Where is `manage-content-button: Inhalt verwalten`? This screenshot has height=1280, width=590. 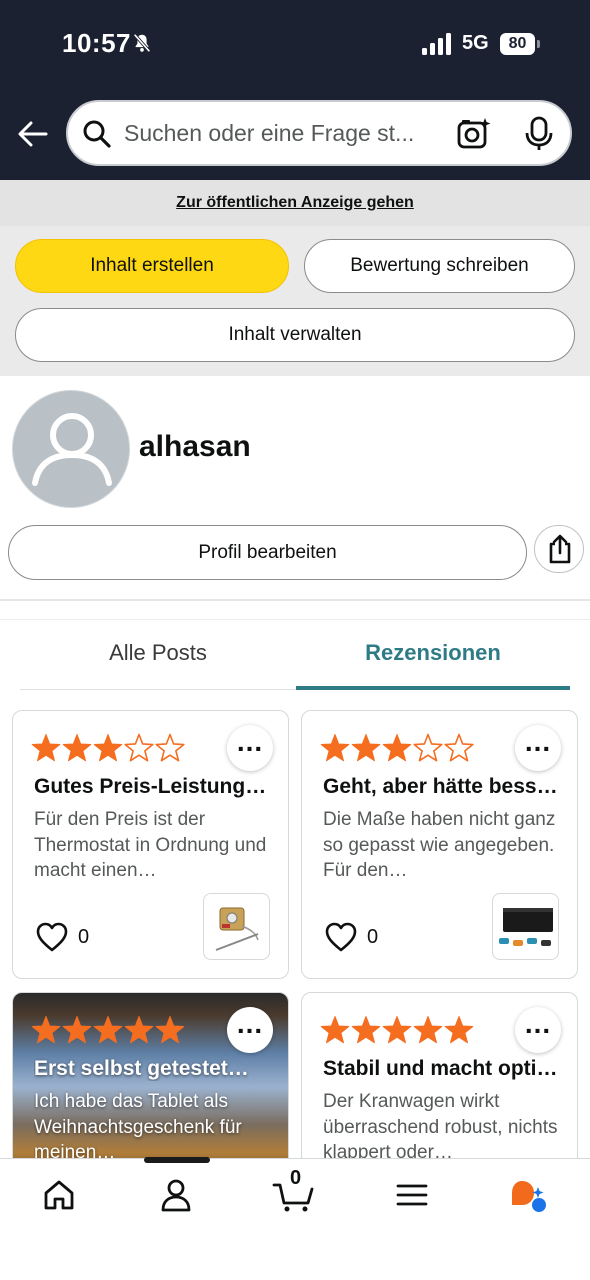 manage-content-button: Inhalt verwalten is located at coordinates (295, 335).